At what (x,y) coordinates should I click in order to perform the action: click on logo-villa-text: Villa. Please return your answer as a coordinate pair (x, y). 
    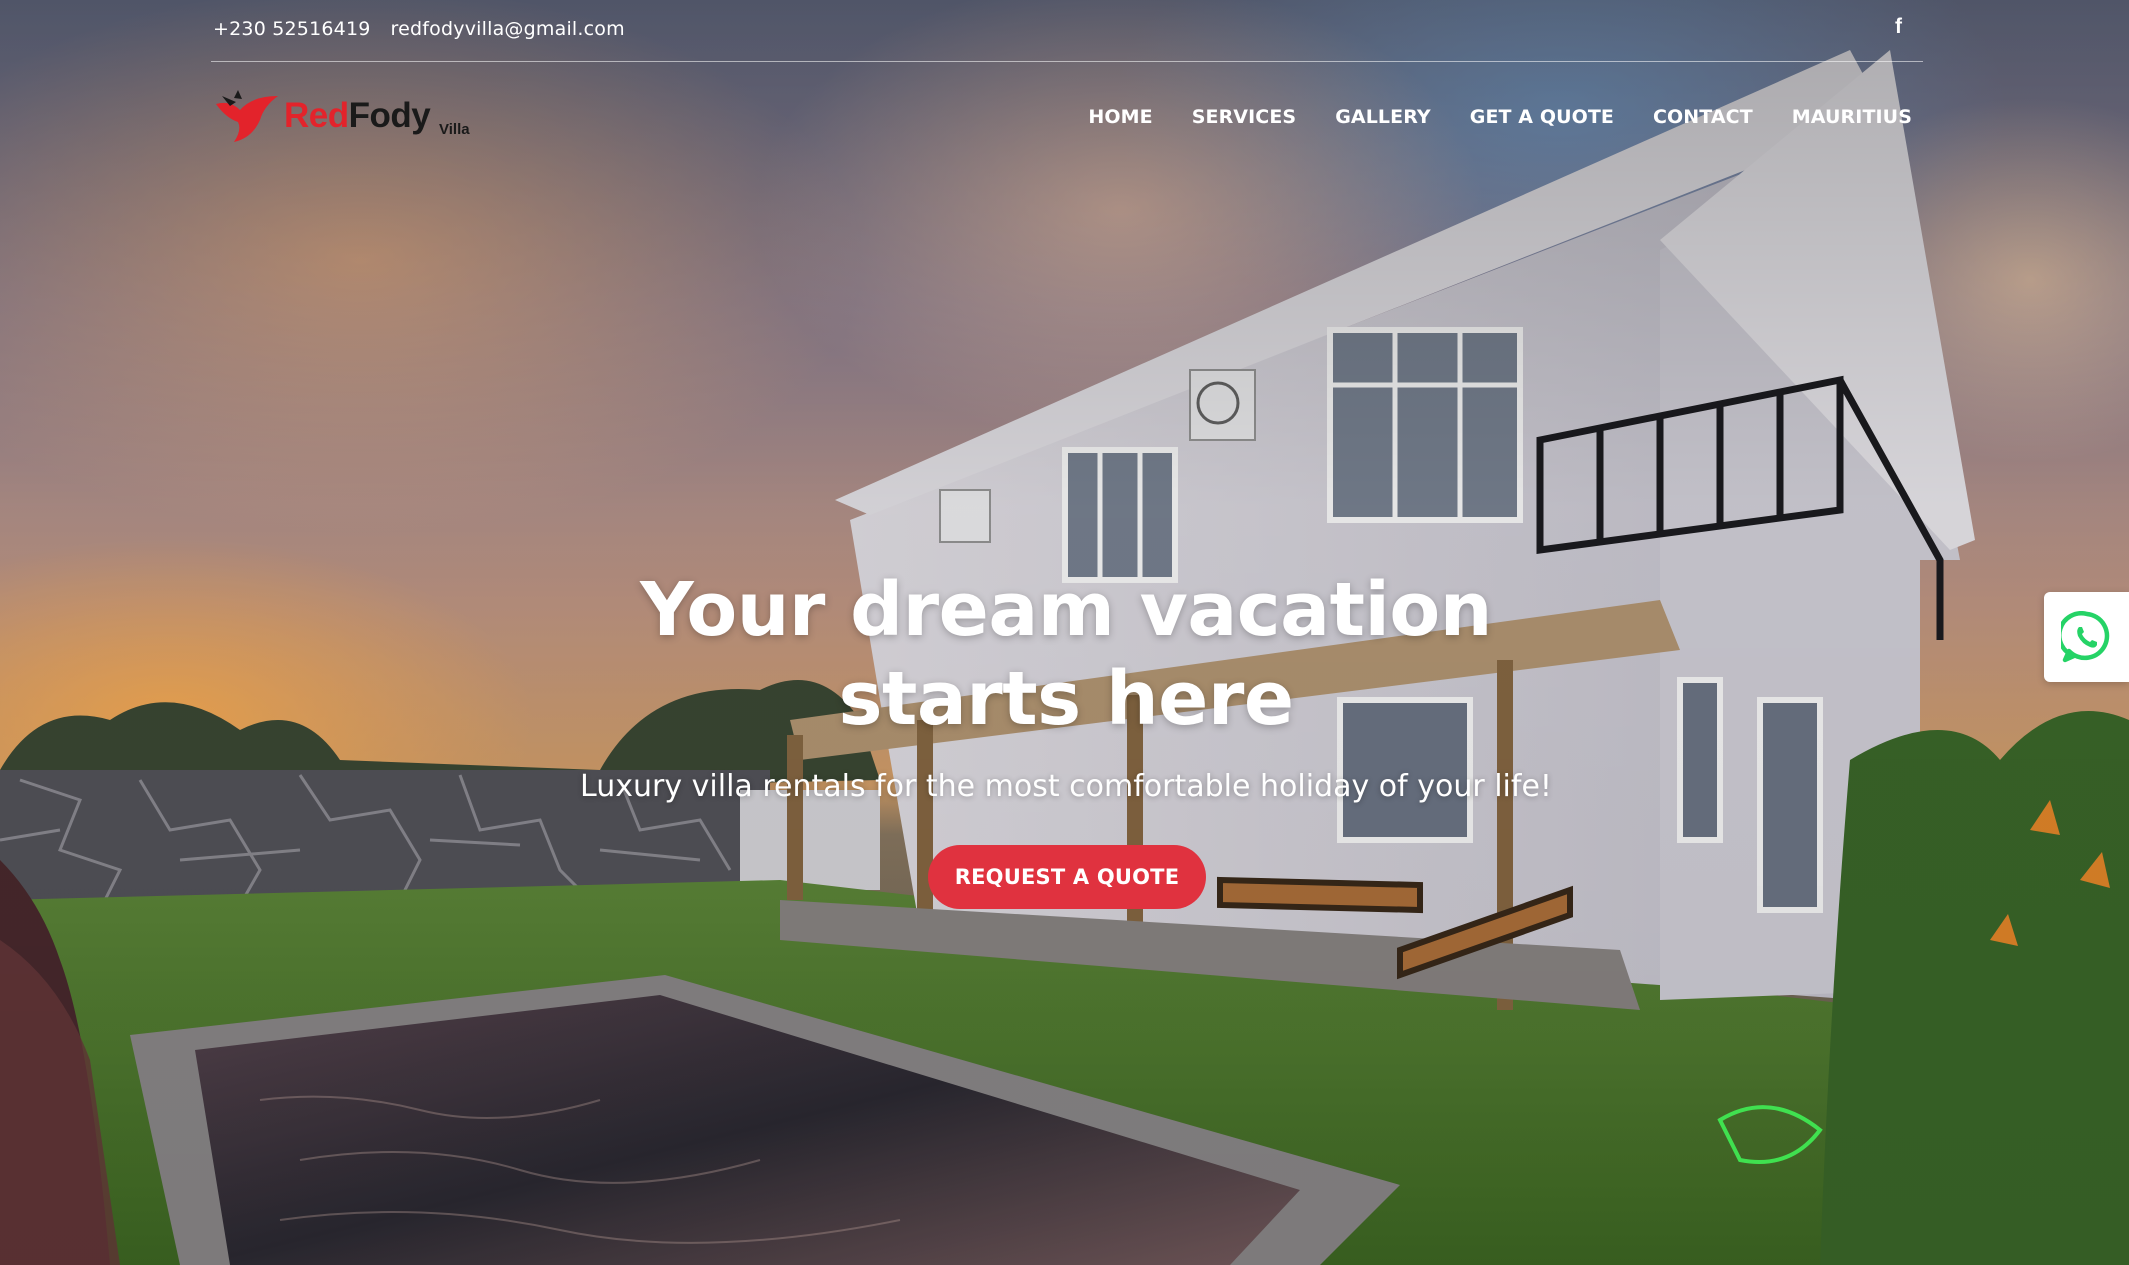
    Looking at the image, I should click on (454, 129).